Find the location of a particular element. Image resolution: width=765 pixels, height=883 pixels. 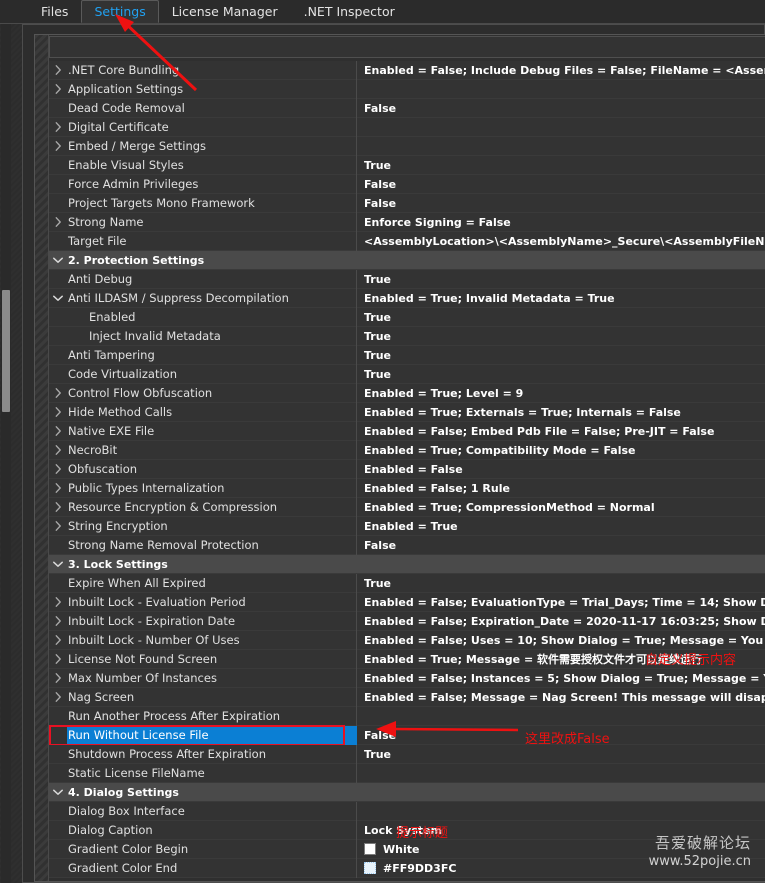

property-row: Expire When All Expired True is located at coordinates (407, 583).